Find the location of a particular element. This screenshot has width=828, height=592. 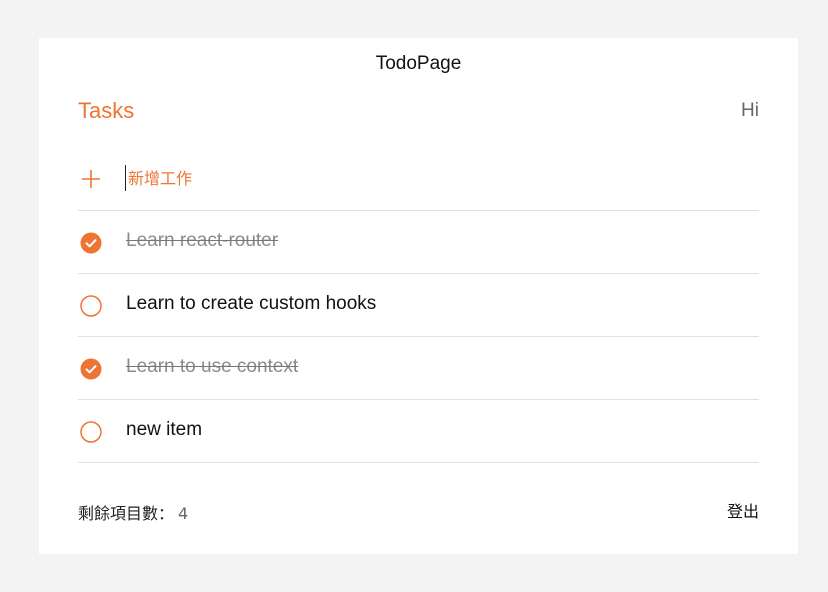

todo-item: Learn to use context is located at coordinates (418, 368).